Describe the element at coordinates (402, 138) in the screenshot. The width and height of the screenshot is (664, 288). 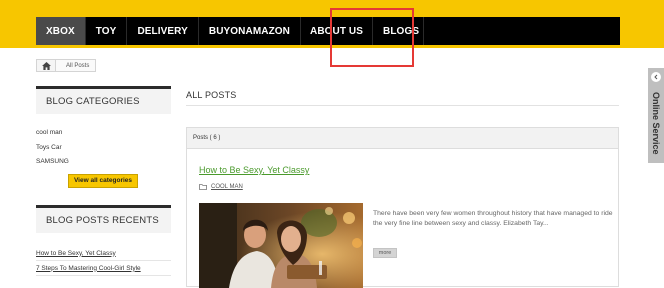
I see `posts-count: Posts ( 6 )` at that location.